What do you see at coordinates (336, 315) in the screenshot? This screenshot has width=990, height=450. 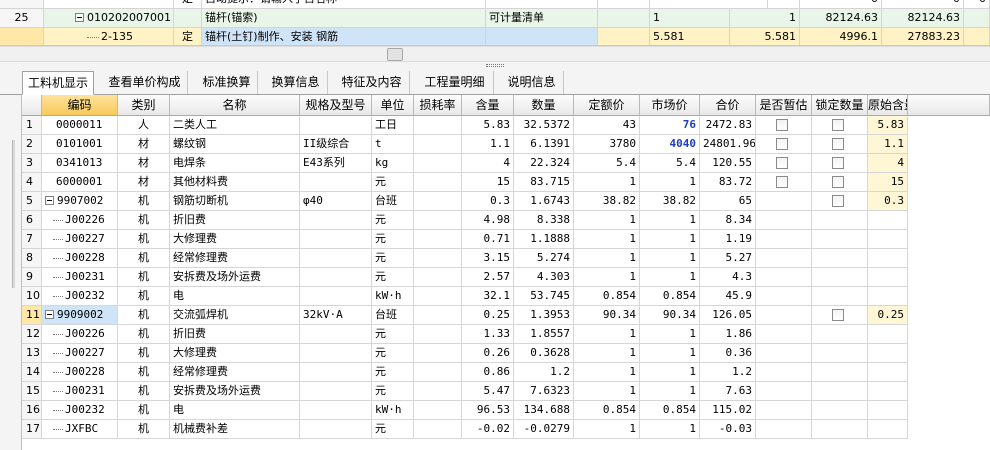 I see `cell-spec: 32kV·A` at bounding box center [336, 315].